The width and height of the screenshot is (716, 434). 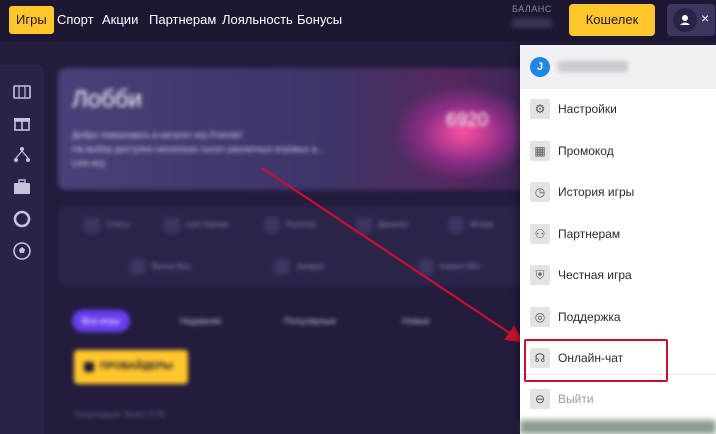 I want to click on providers-button: ПРОВАЙДЕРЫ, so click(x=131, y=367).